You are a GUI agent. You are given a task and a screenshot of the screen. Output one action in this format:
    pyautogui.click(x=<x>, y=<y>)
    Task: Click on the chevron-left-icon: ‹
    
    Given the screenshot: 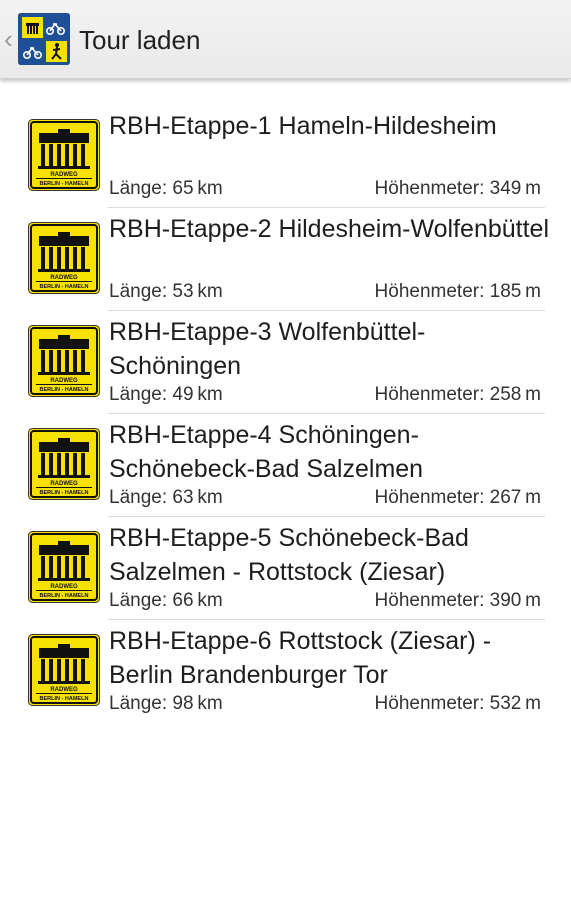 What is the action you would take?
    pyautogui.click(x=8, y=39)
    